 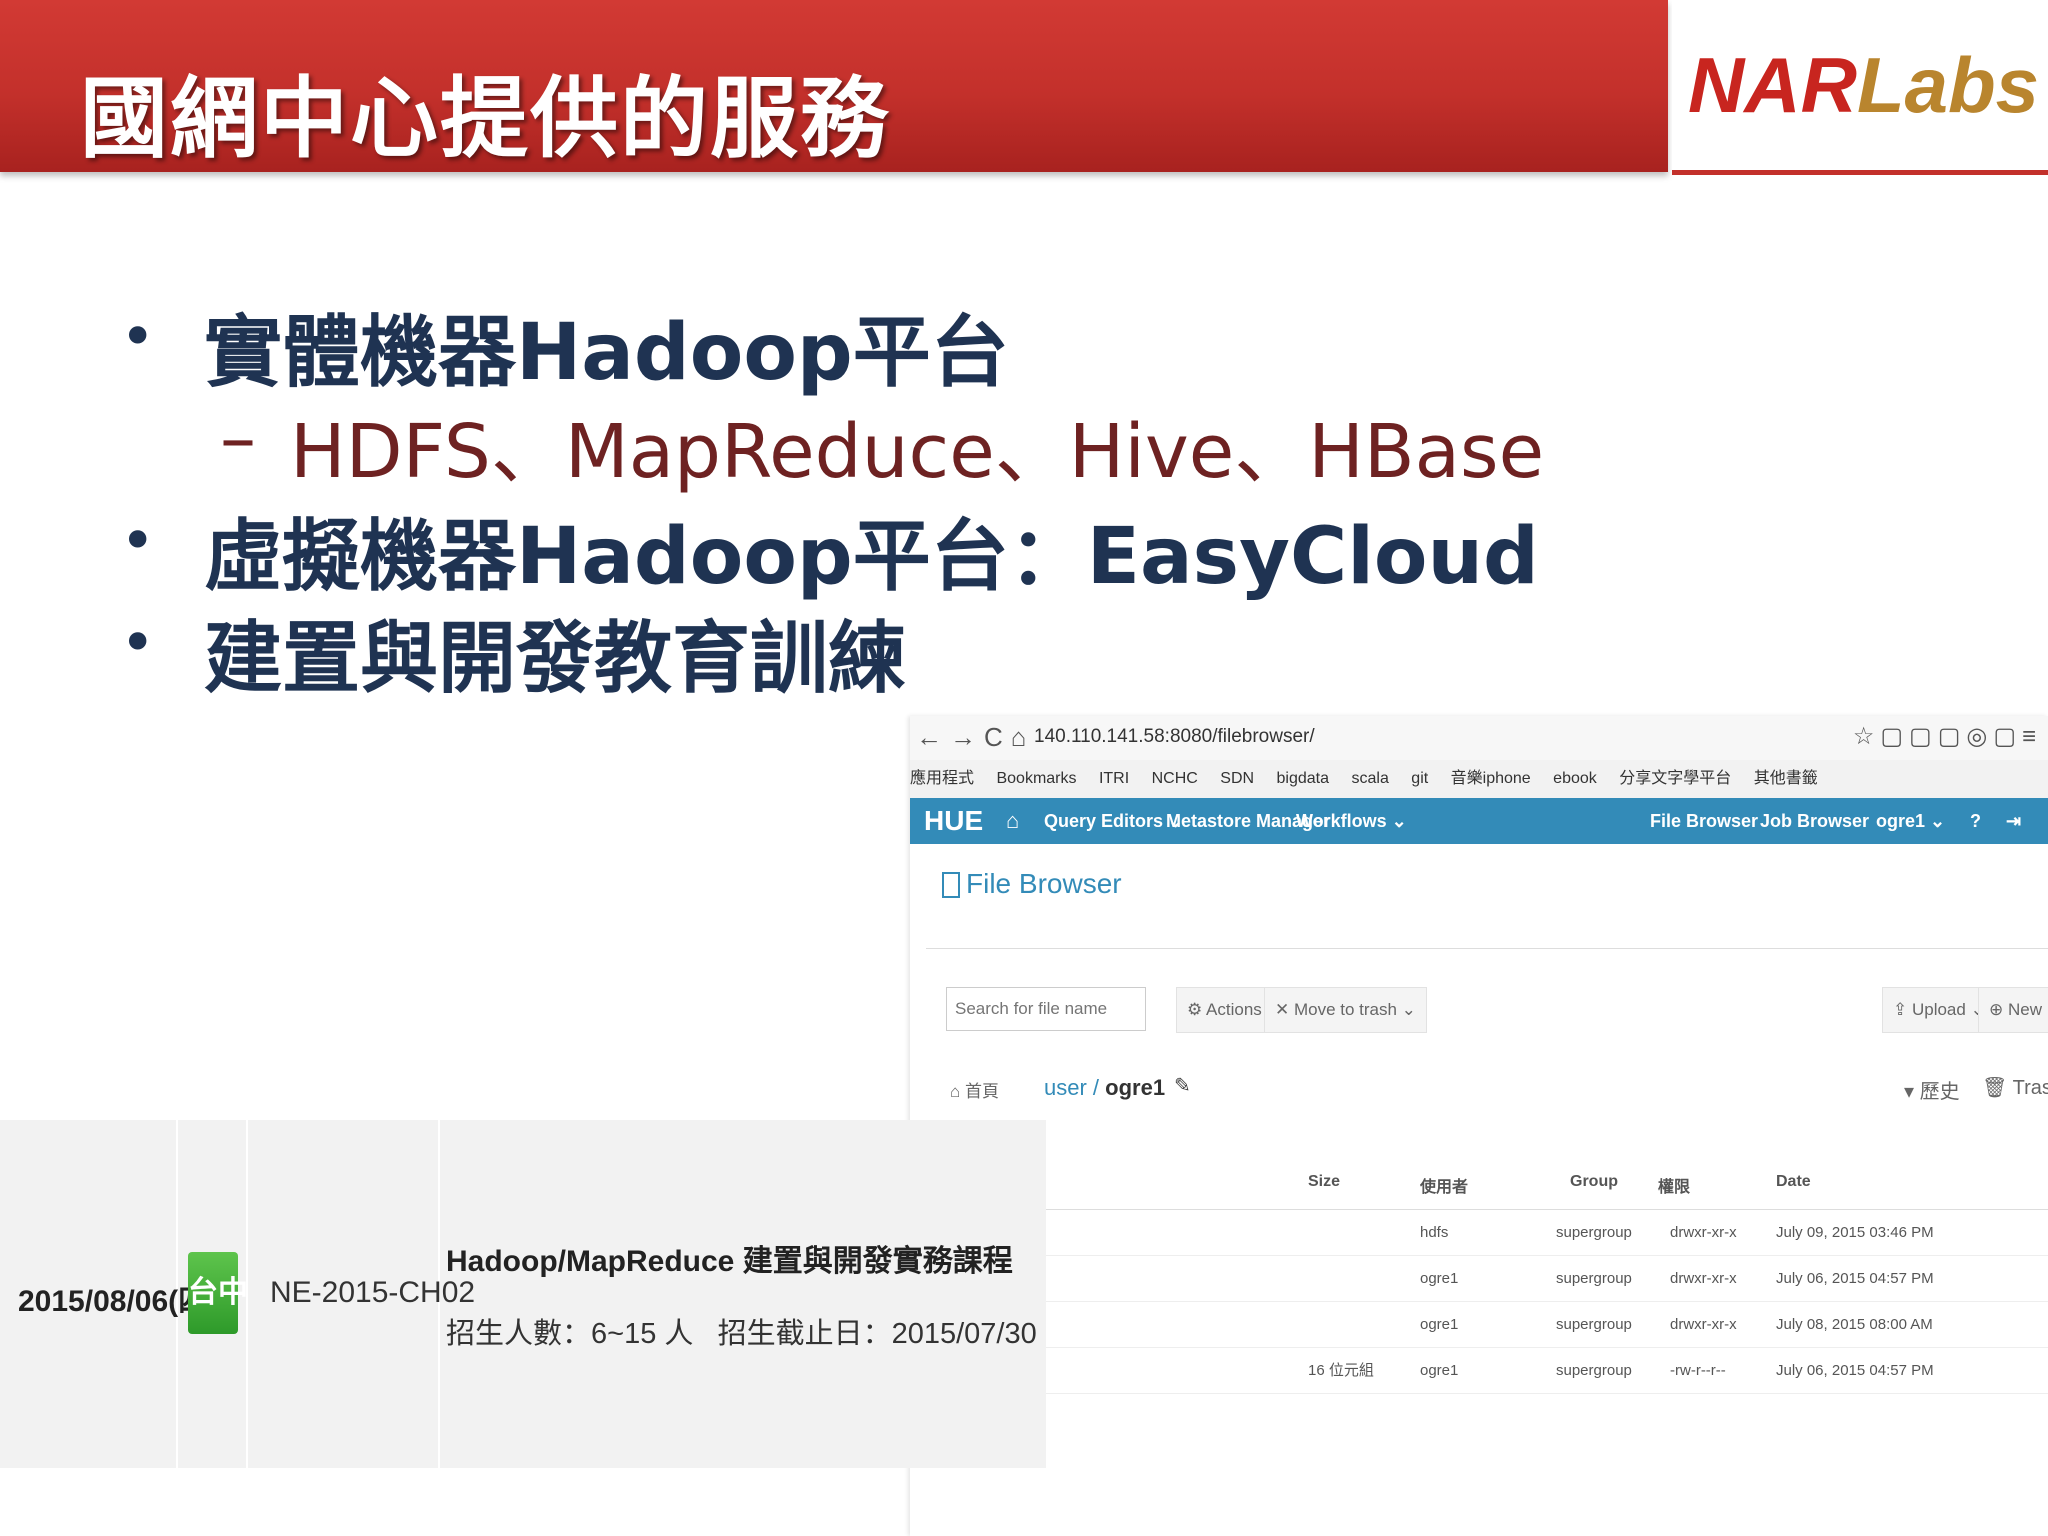 I want to click on col-user: 使用者, so click(x=1444, y=1185).